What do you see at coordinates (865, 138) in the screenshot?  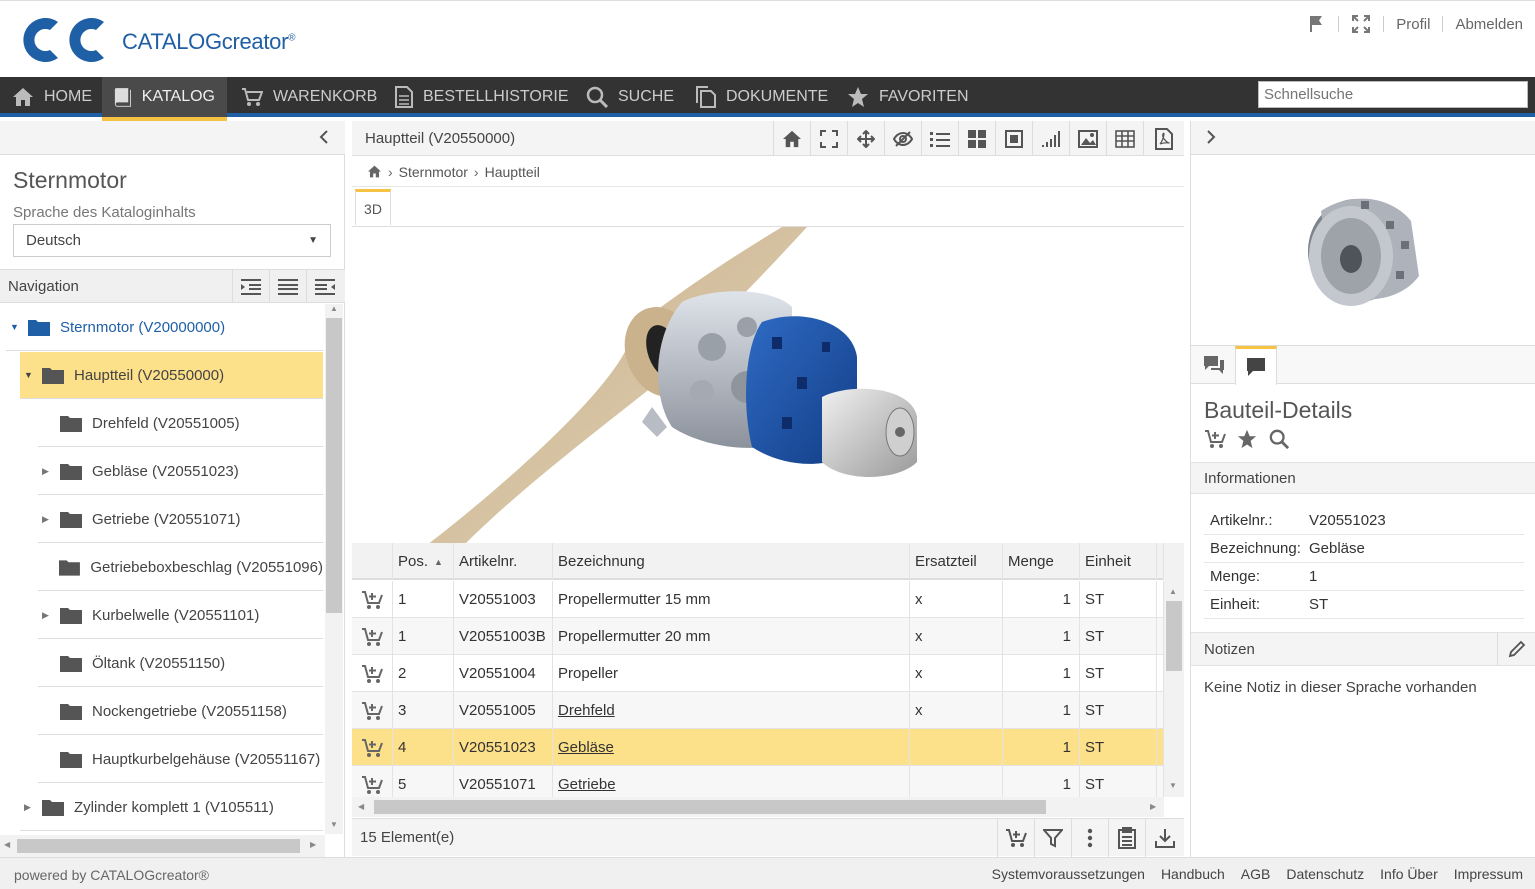 I see `explode-view-icon` at bounding box center [865, 138].